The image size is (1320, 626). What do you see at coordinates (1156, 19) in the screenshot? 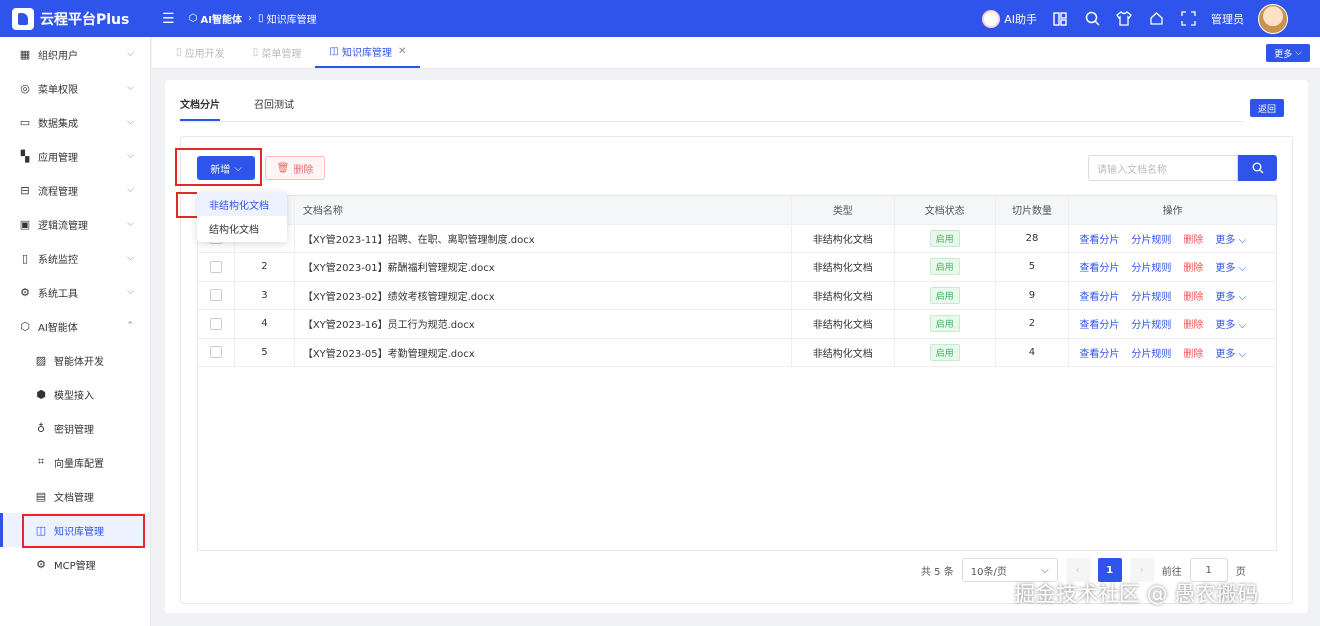
I see `home-icon` at bounding box center [1156, 19].